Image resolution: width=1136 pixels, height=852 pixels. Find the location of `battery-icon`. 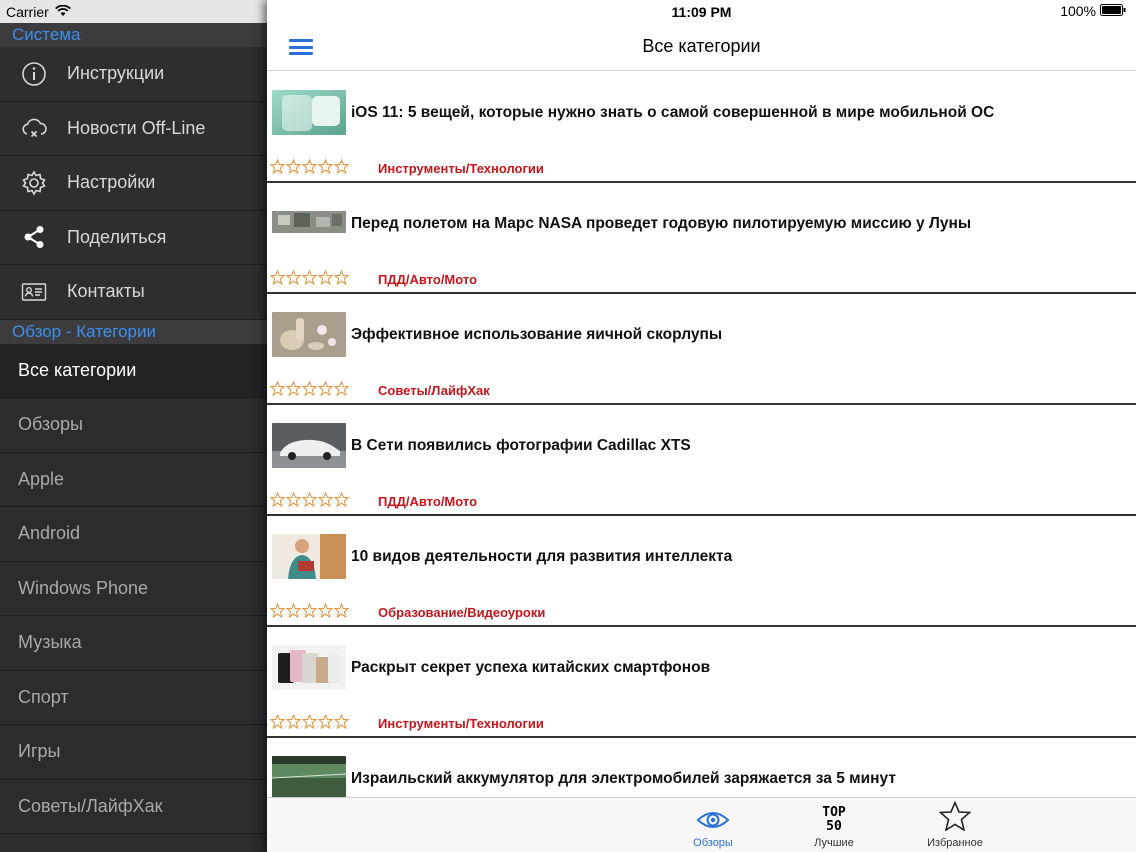

battery-icon is located at coordinates (1113, 11).